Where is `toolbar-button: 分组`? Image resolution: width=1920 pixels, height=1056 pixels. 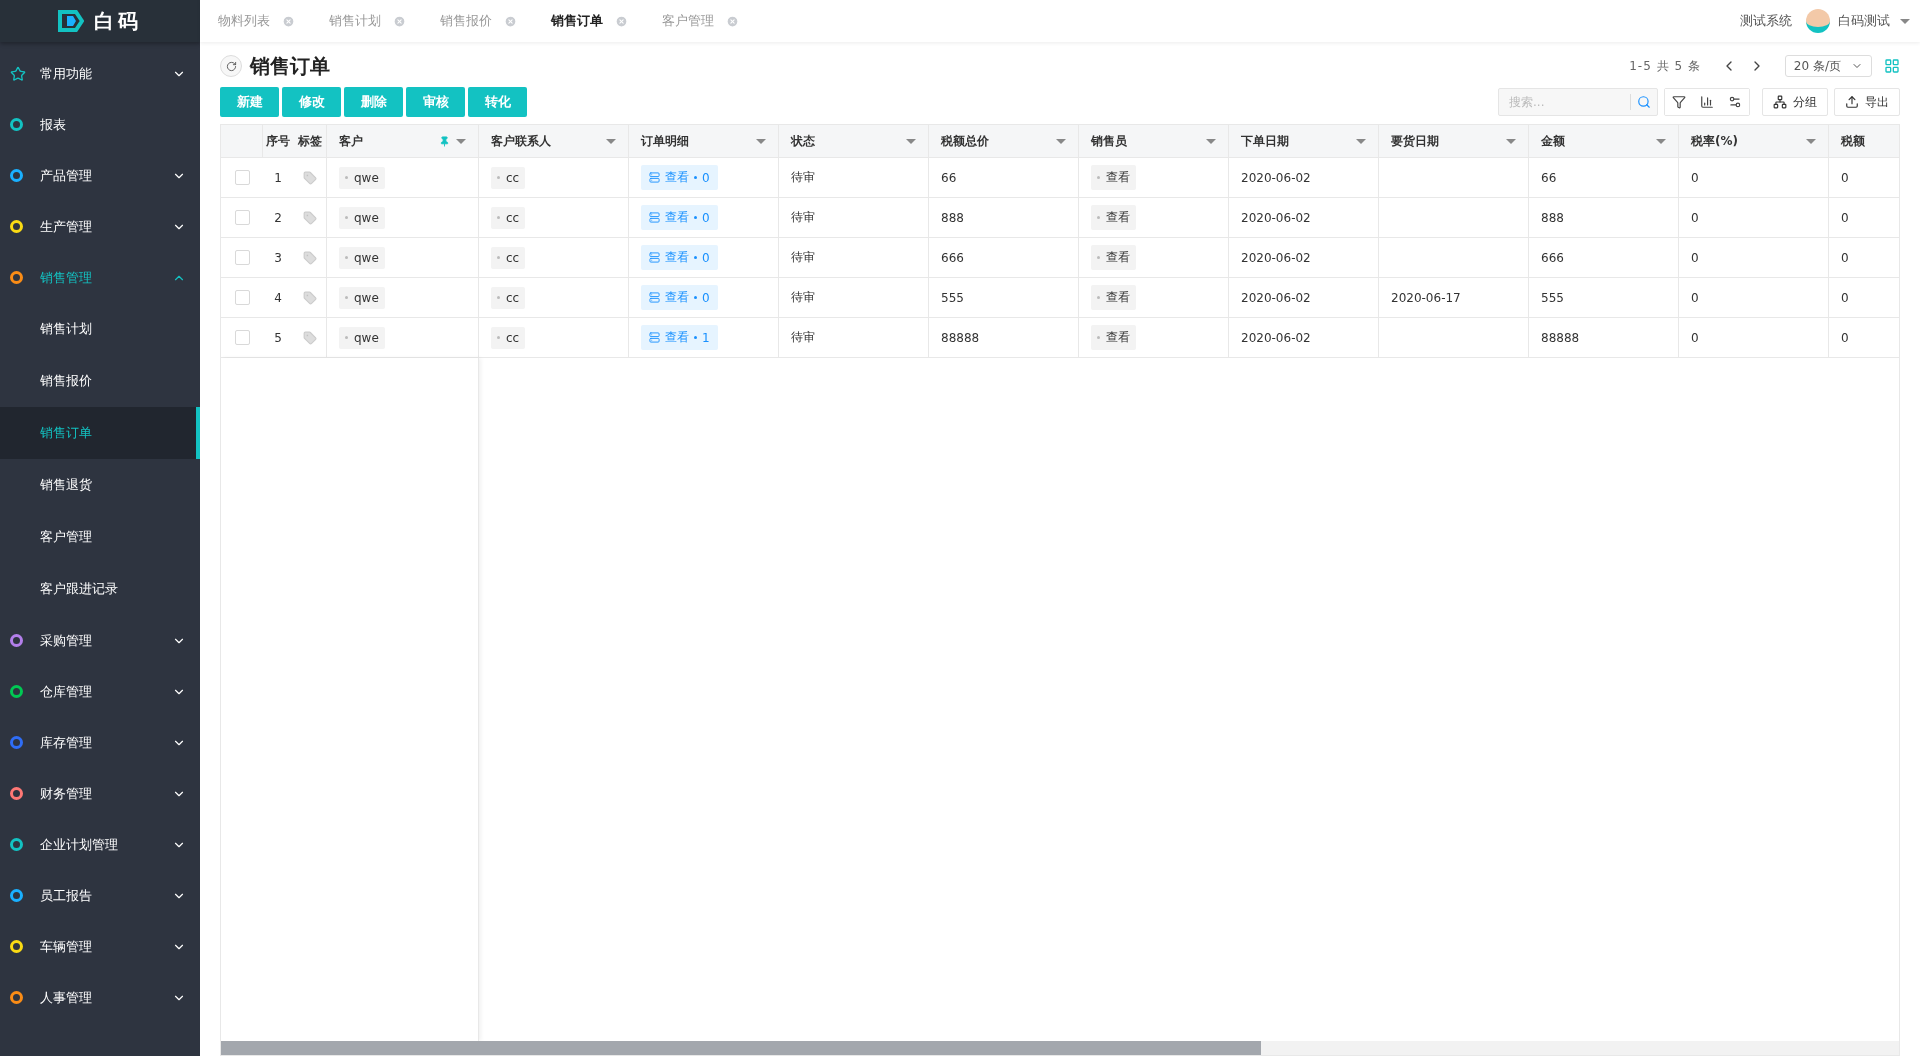
toolbar-button: 分组 is located at coordinates (1795, 102).